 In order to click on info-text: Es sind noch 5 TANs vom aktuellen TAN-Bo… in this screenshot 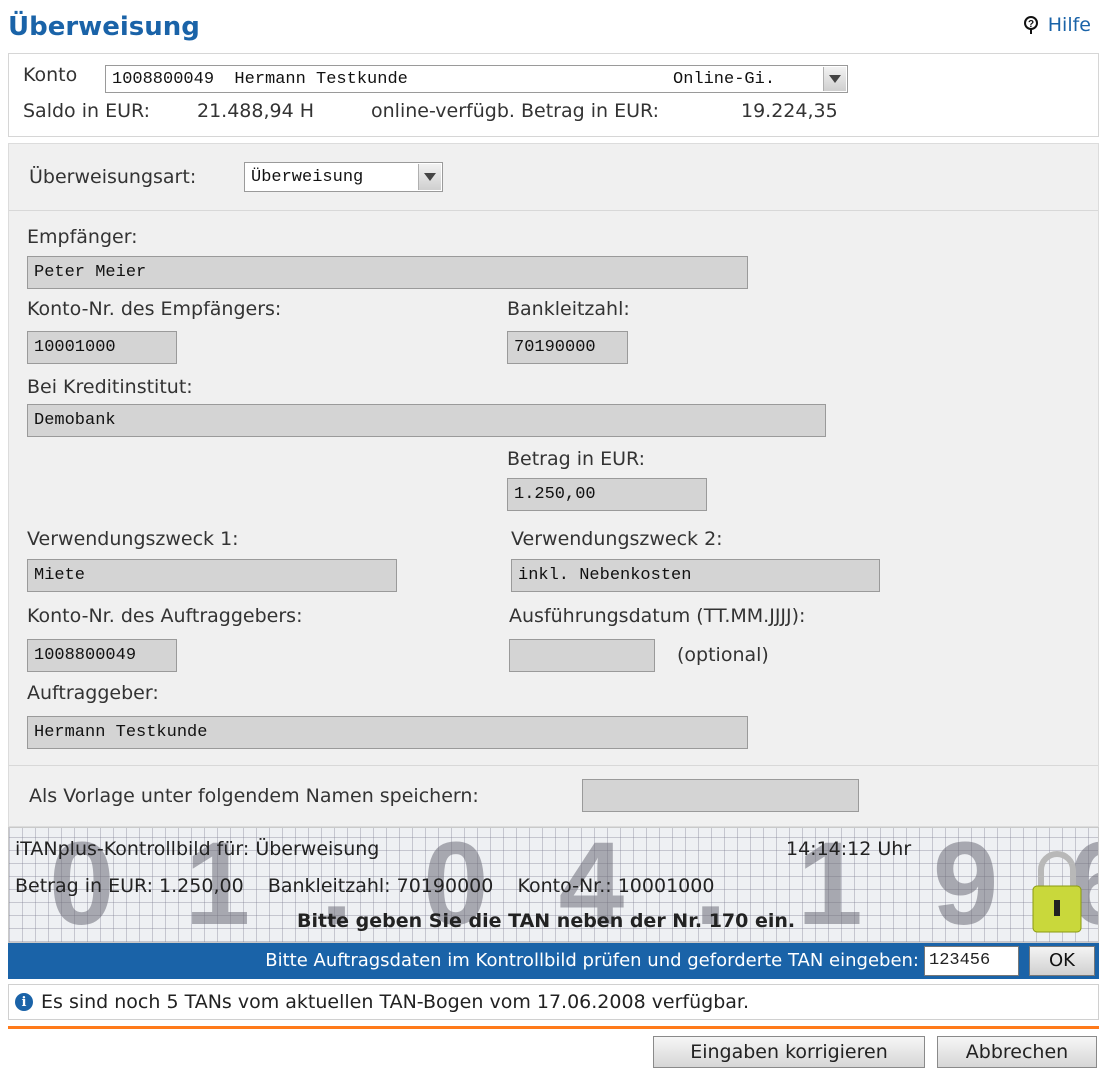, I will do `click(395, 1002)`.